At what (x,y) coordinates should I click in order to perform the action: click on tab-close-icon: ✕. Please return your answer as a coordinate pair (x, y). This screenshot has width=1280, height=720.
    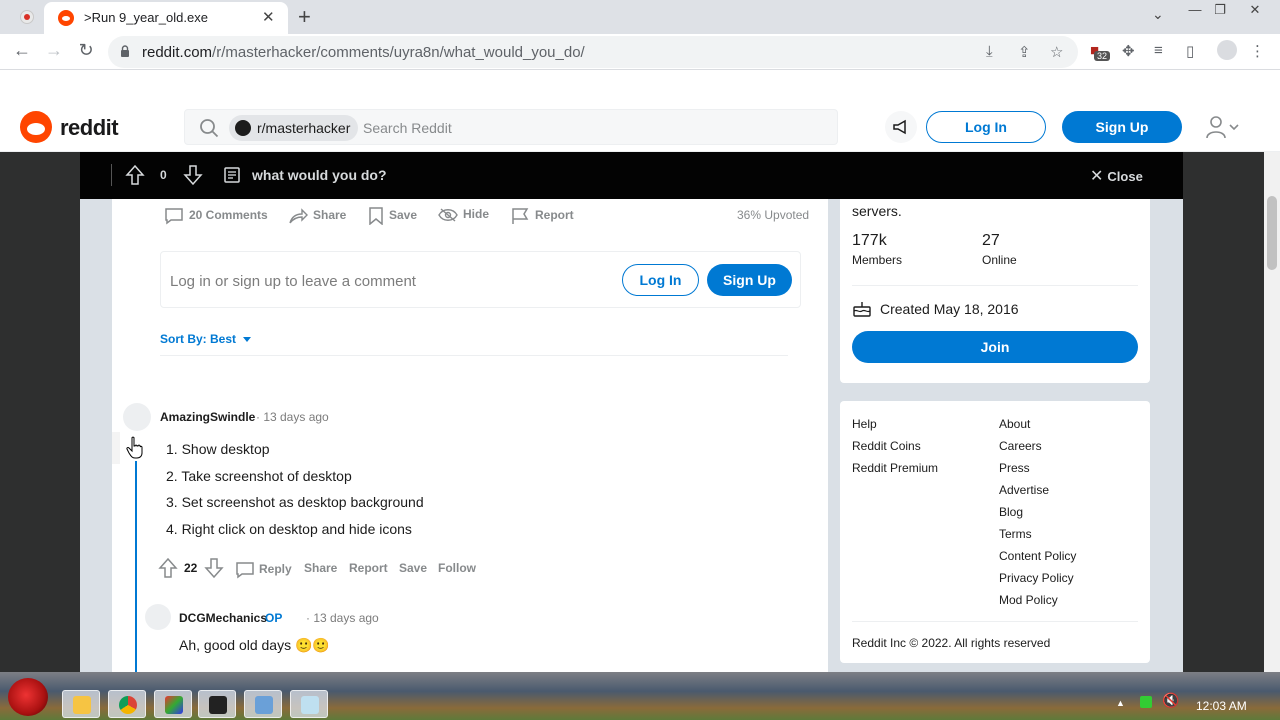
    Looking at the image, I should click on (268, 17).